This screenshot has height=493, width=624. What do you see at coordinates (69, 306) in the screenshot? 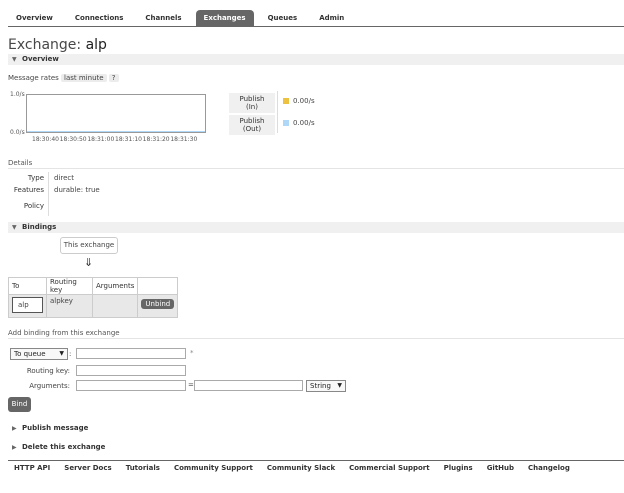
I see `binding-routing-key: alpkey` at bounding box center [69, 306].